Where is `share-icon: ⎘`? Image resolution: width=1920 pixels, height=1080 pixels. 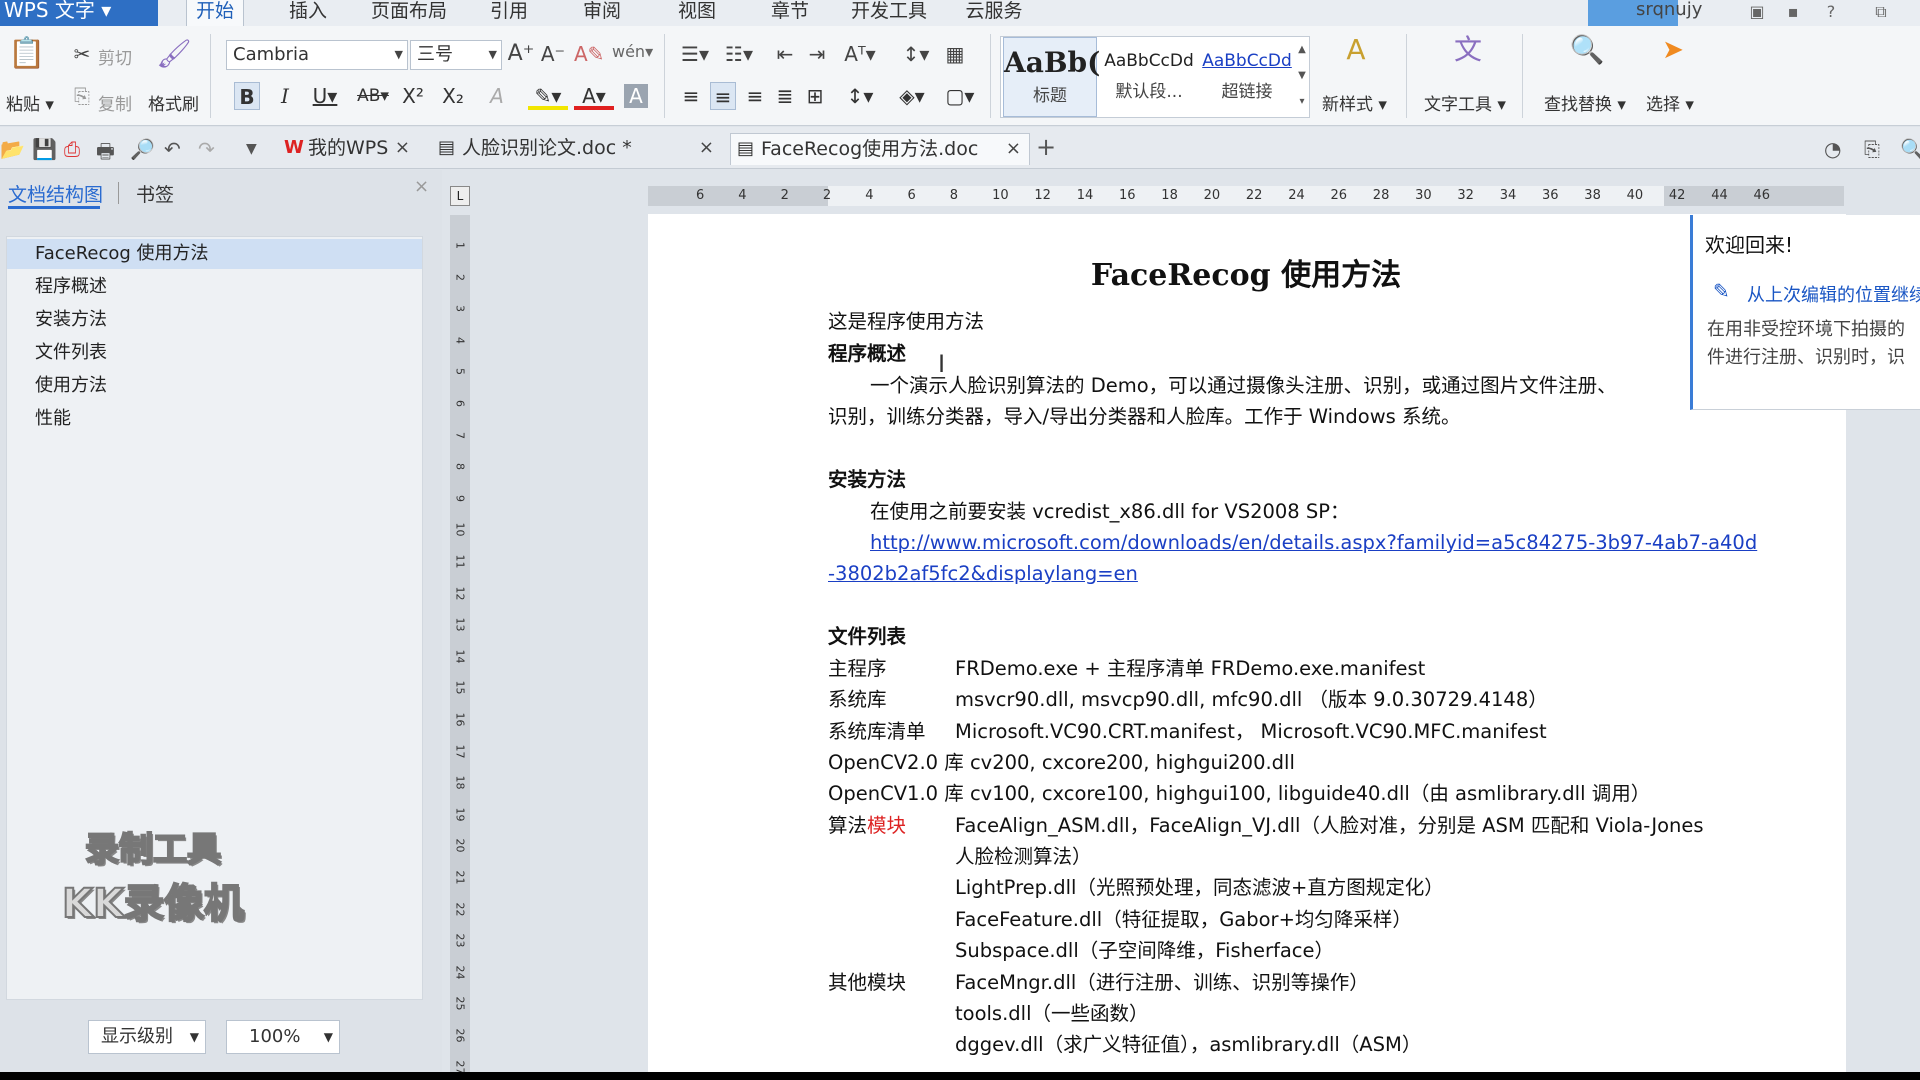
share-icon: ⎘ is located at coordinates (1872, 149).